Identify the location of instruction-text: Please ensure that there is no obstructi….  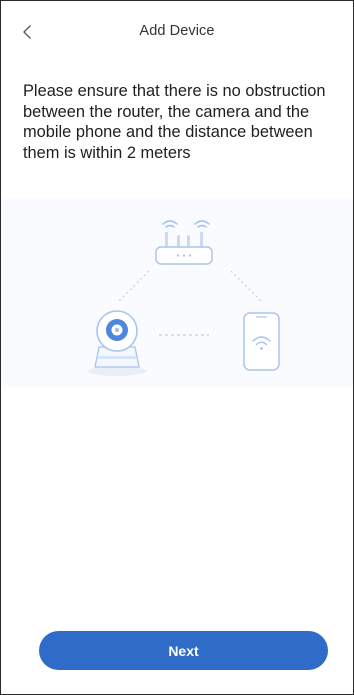
(174, 122).